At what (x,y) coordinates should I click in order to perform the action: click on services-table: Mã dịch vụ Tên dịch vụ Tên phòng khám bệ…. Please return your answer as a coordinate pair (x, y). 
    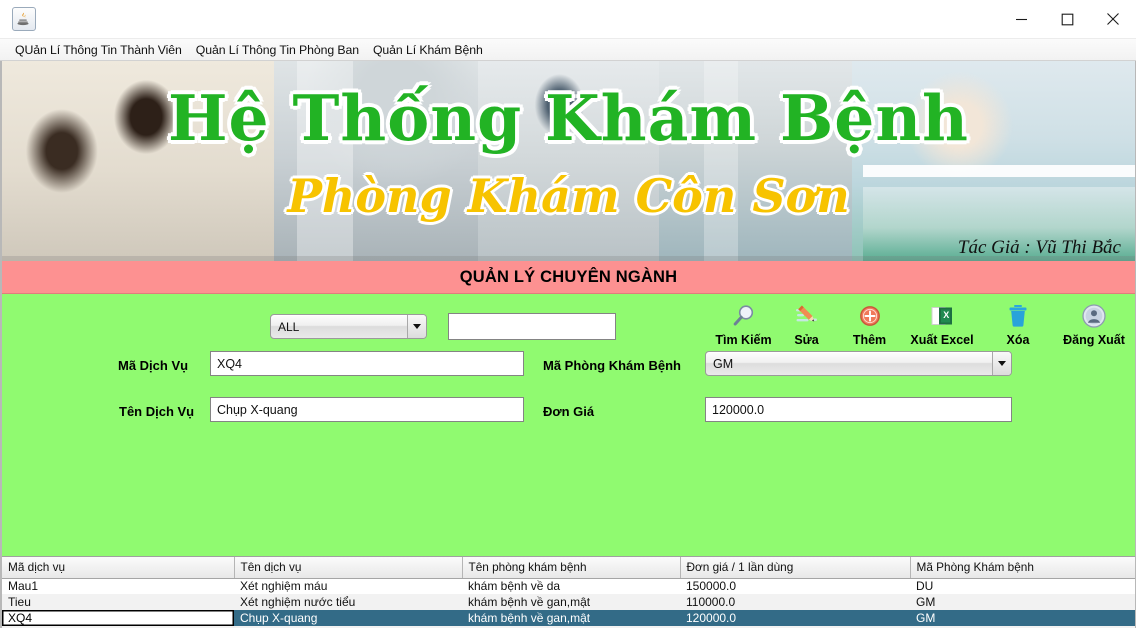
    Looking at the image, I should click on (568, 592).